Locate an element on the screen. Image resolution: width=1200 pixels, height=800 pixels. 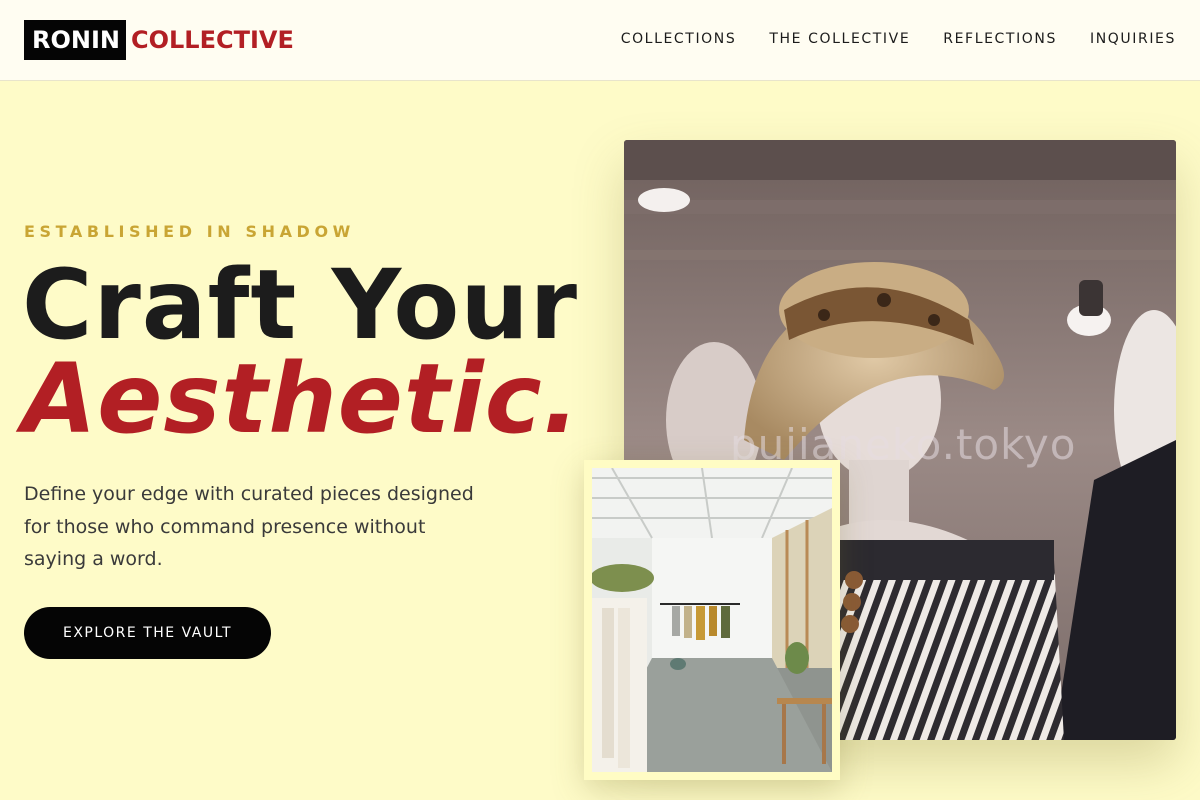
logo-wordmark-rest: COLLECTIVE is located at coordinates (212, 40).